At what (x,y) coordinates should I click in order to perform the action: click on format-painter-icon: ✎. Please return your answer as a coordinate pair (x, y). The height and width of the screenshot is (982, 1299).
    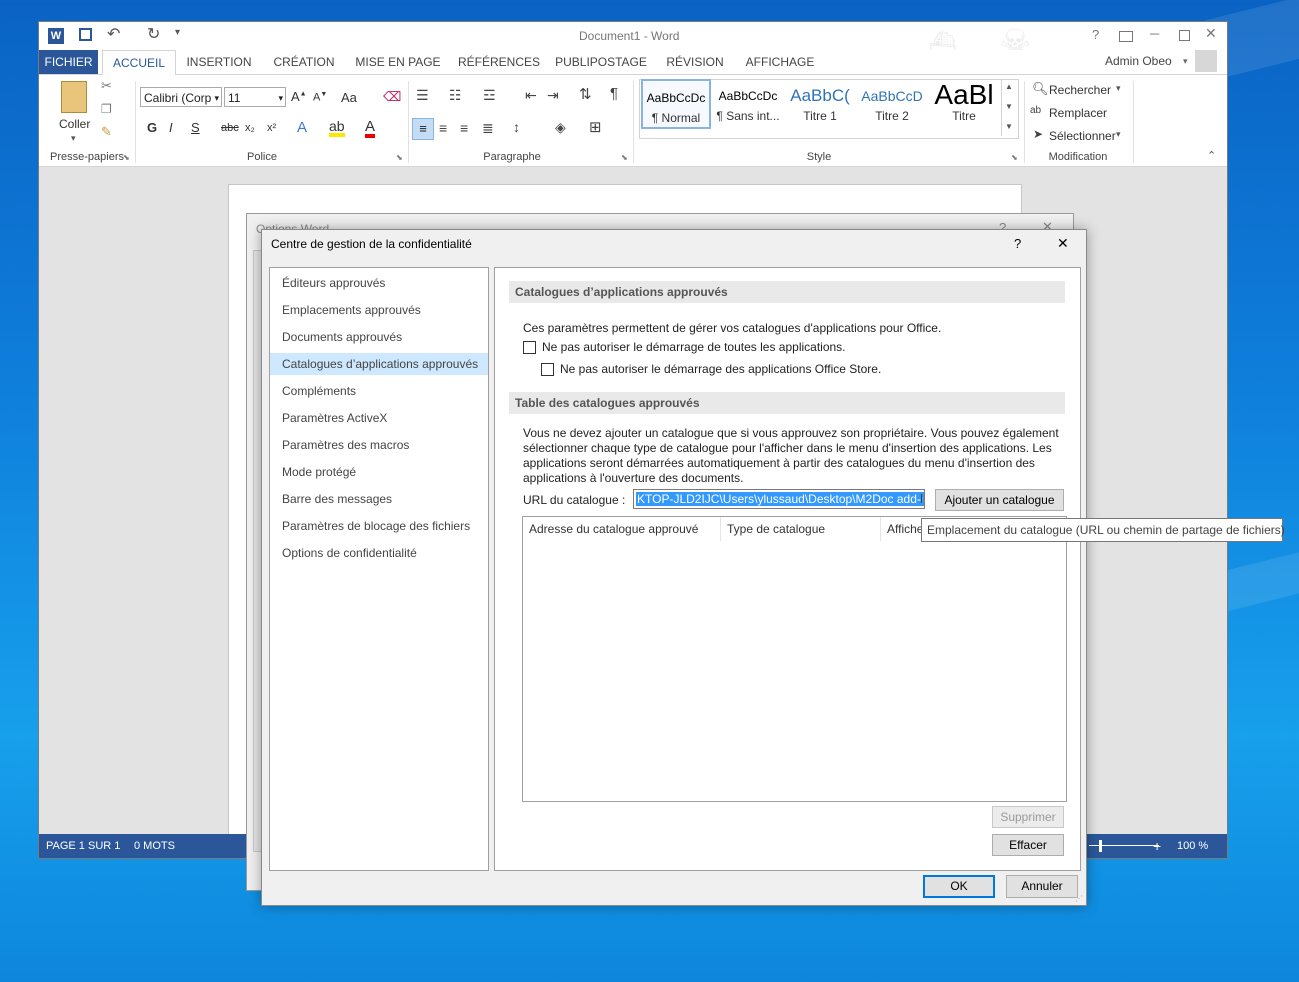
    Looking at the image, I should click on (106, 132).